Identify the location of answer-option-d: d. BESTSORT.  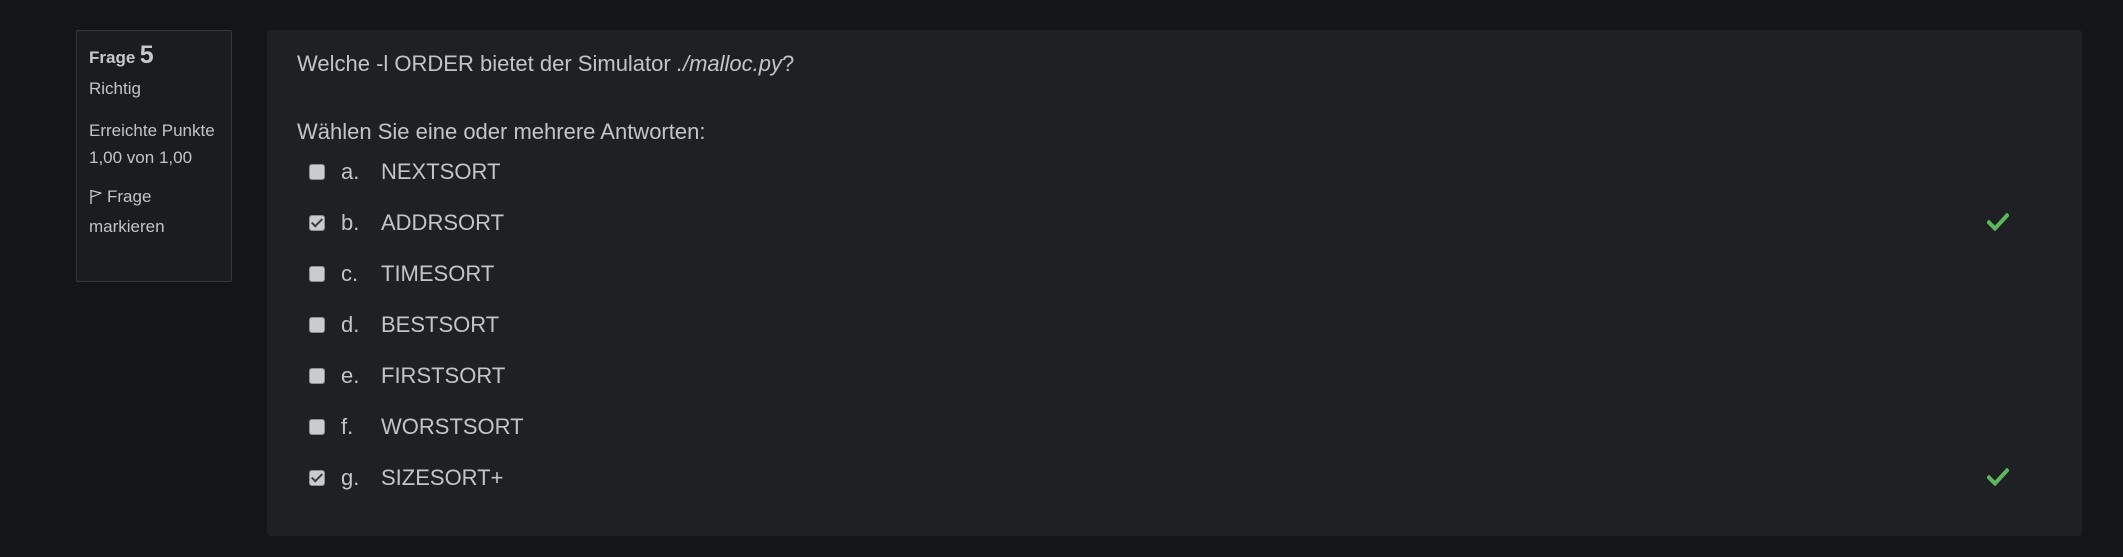
(1179, 325).